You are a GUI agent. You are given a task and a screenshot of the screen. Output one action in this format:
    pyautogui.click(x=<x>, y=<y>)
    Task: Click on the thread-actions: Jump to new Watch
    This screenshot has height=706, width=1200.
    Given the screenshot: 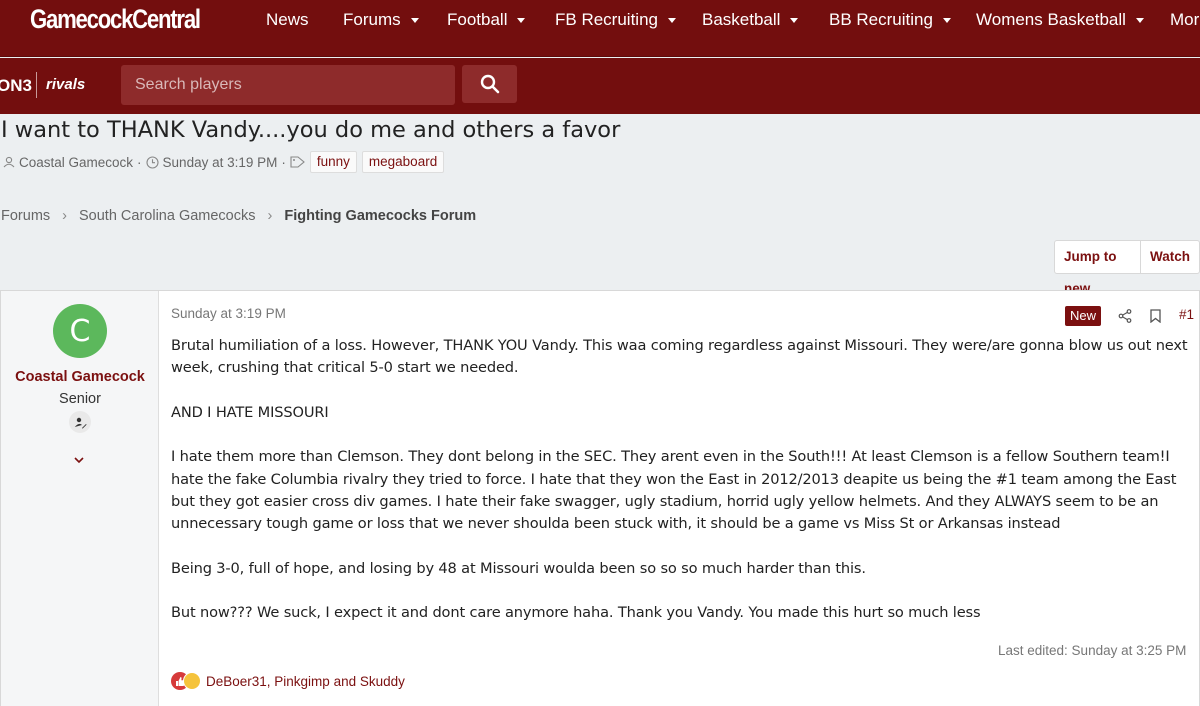 What is the action you would take?
    pyautogui.click(x=1127, y=268)
    